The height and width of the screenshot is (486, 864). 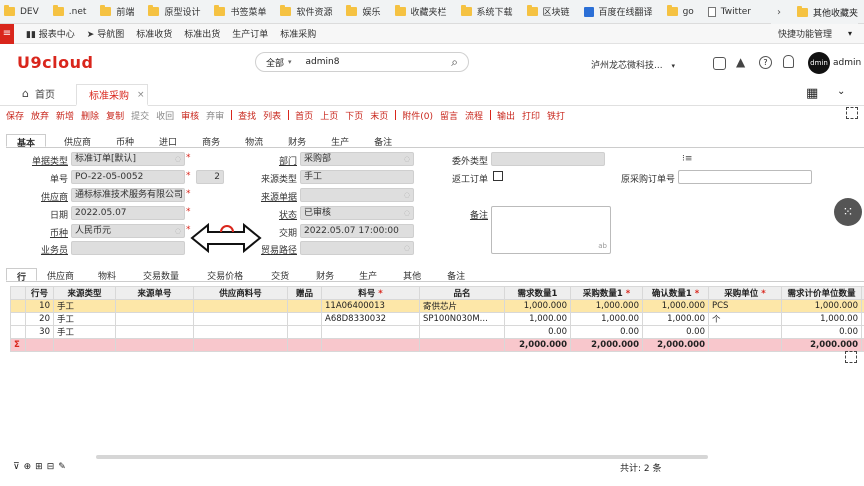 I want to click on add-row-icon: ⊕, so click(x=28, y=467).